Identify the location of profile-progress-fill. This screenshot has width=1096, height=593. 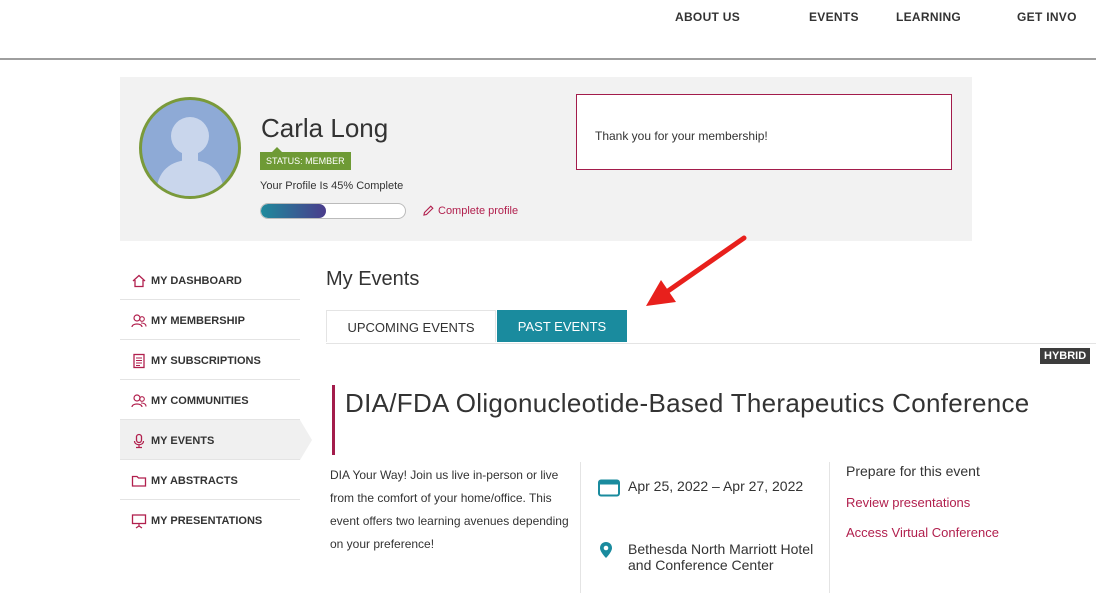
(293, 211).